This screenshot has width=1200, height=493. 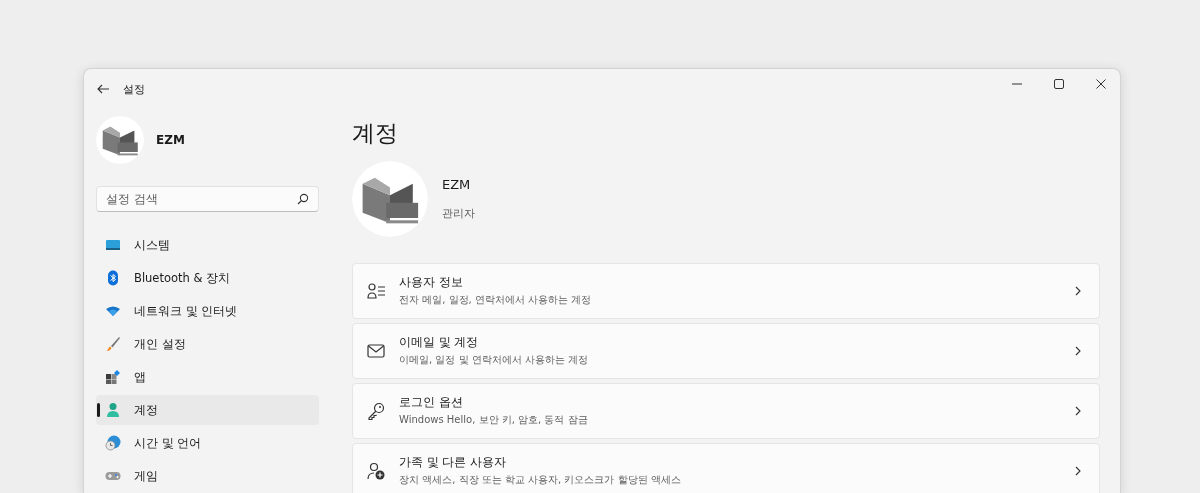 I want to click on settings-card: 이메일 및 계정 이메일, 일정 및 연락처에서 사용하는 계정, so click(x=726, y=351).